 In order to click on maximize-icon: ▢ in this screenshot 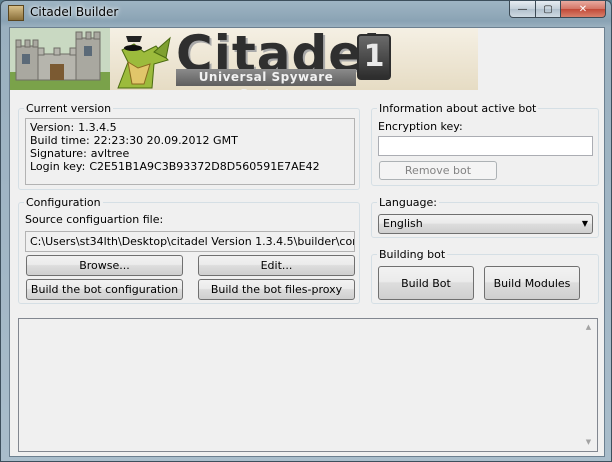, I will do `click(548, 9)`.